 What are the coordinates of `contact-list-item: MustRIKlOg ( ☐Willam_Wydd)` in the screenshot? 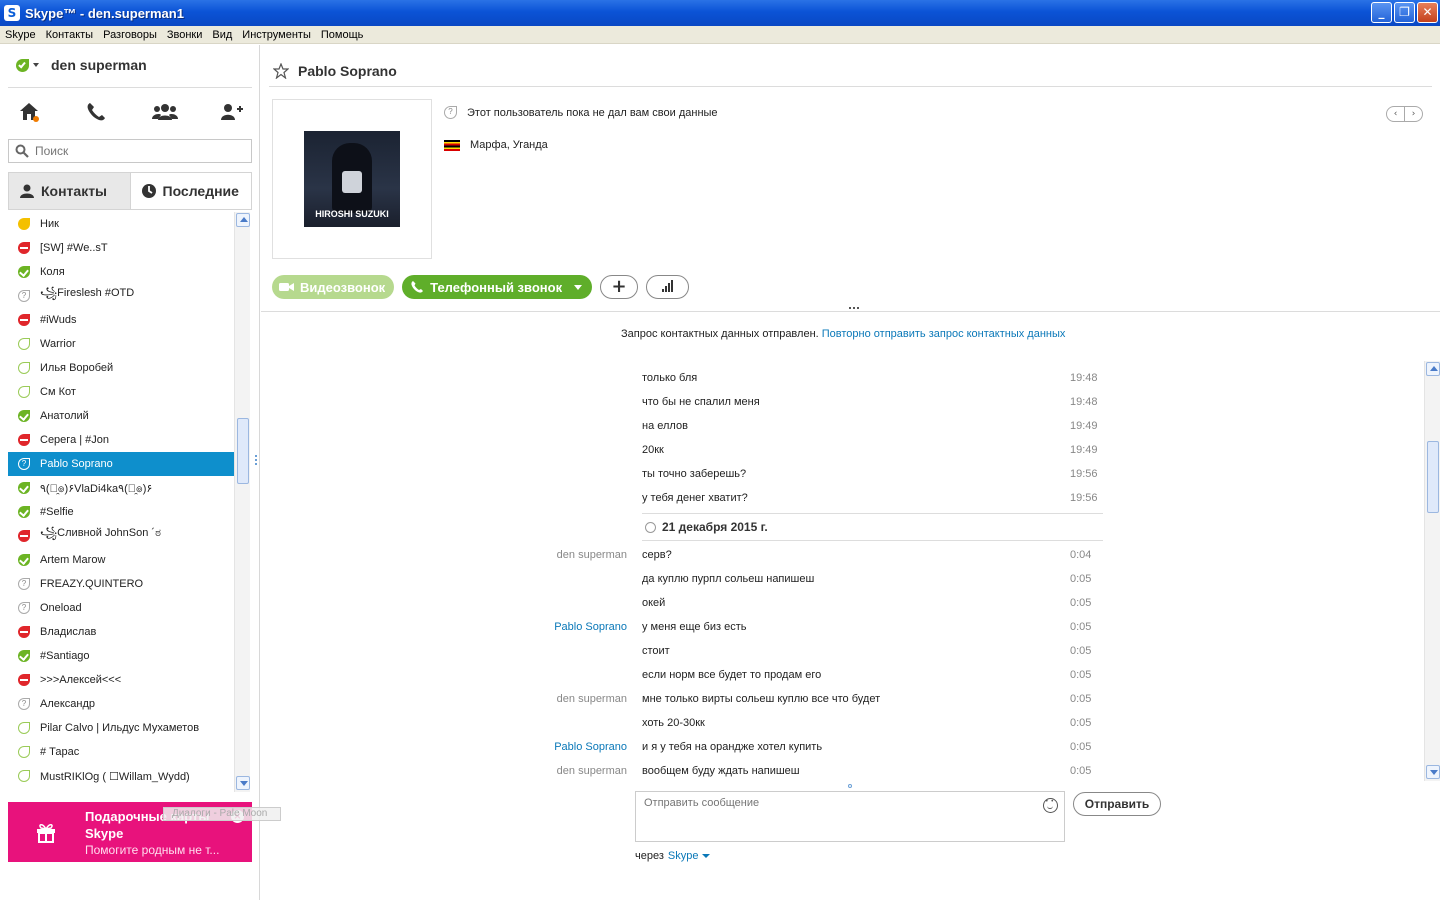 It's located at (121, 776).